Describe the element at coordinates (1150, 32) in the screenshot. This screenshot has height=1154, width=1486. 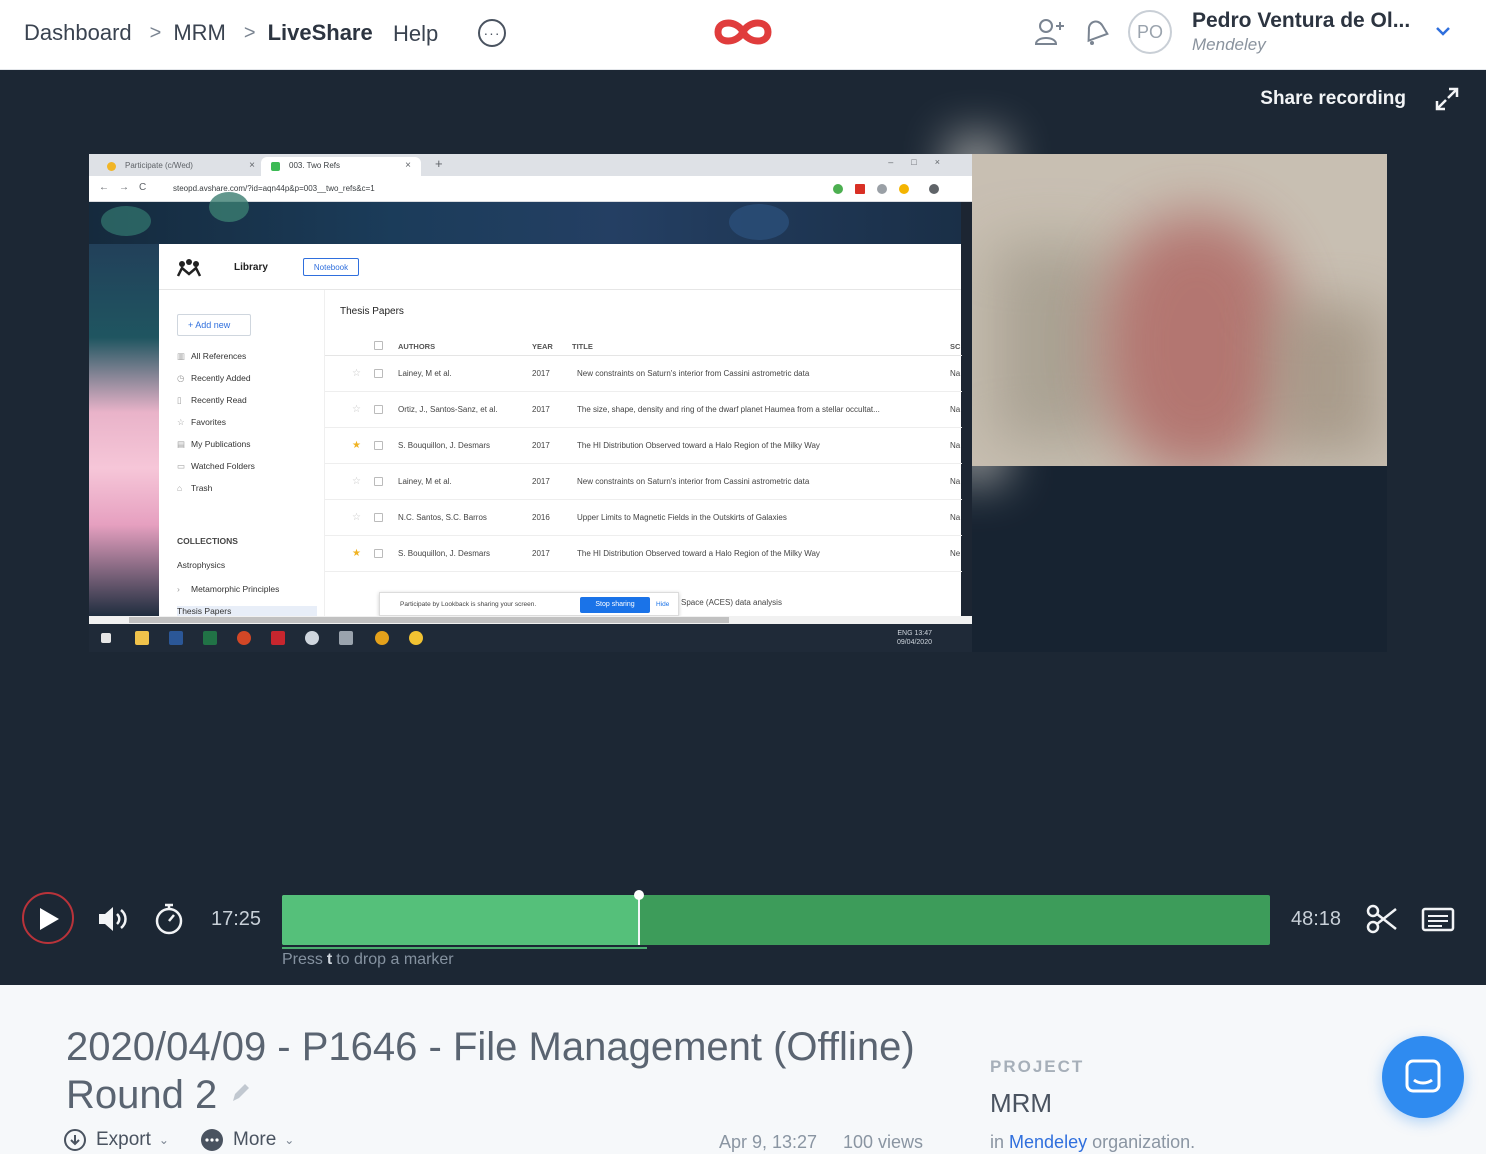
I see `user-avatar: PO` at that location.